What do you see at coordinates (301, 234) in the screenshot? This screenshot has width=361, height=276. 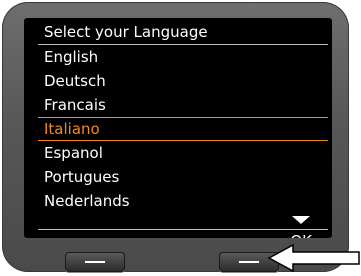 I see `ok-softkey-label: OK` at bounding box center [301, 234].